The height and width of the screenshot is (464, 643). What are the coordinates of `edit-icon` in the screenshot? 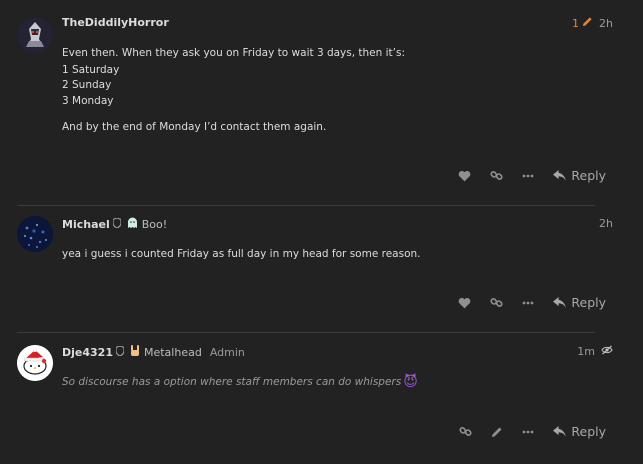 It's located at (497, 432).